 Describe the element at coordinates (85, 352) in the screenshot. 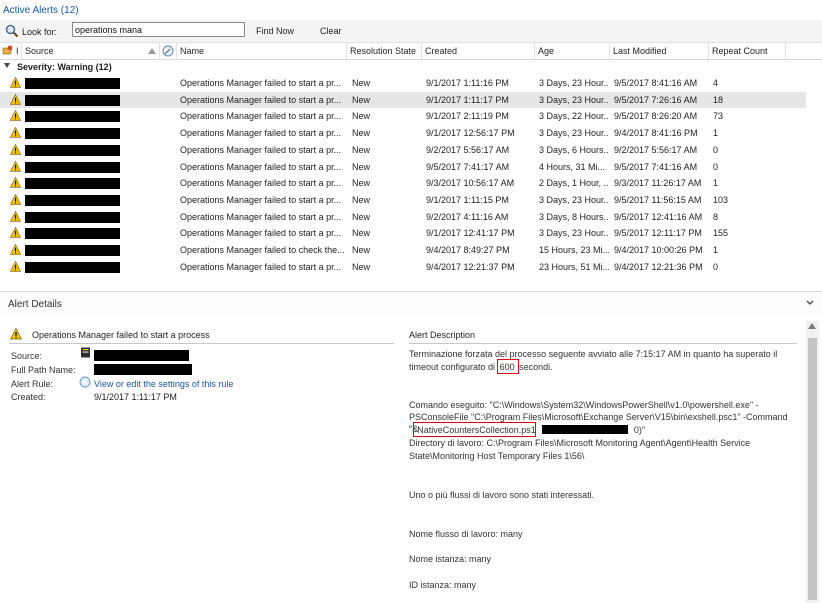

I see `server-icon` at that location.